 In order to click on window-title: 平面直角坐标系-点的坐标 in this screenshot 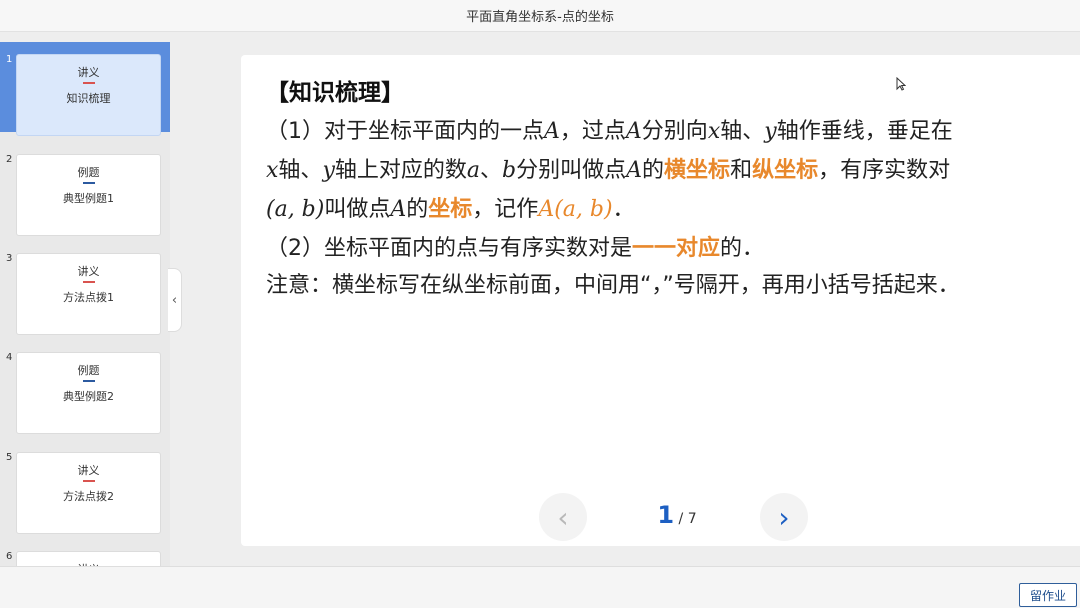, I will do `click(540, 17)`.